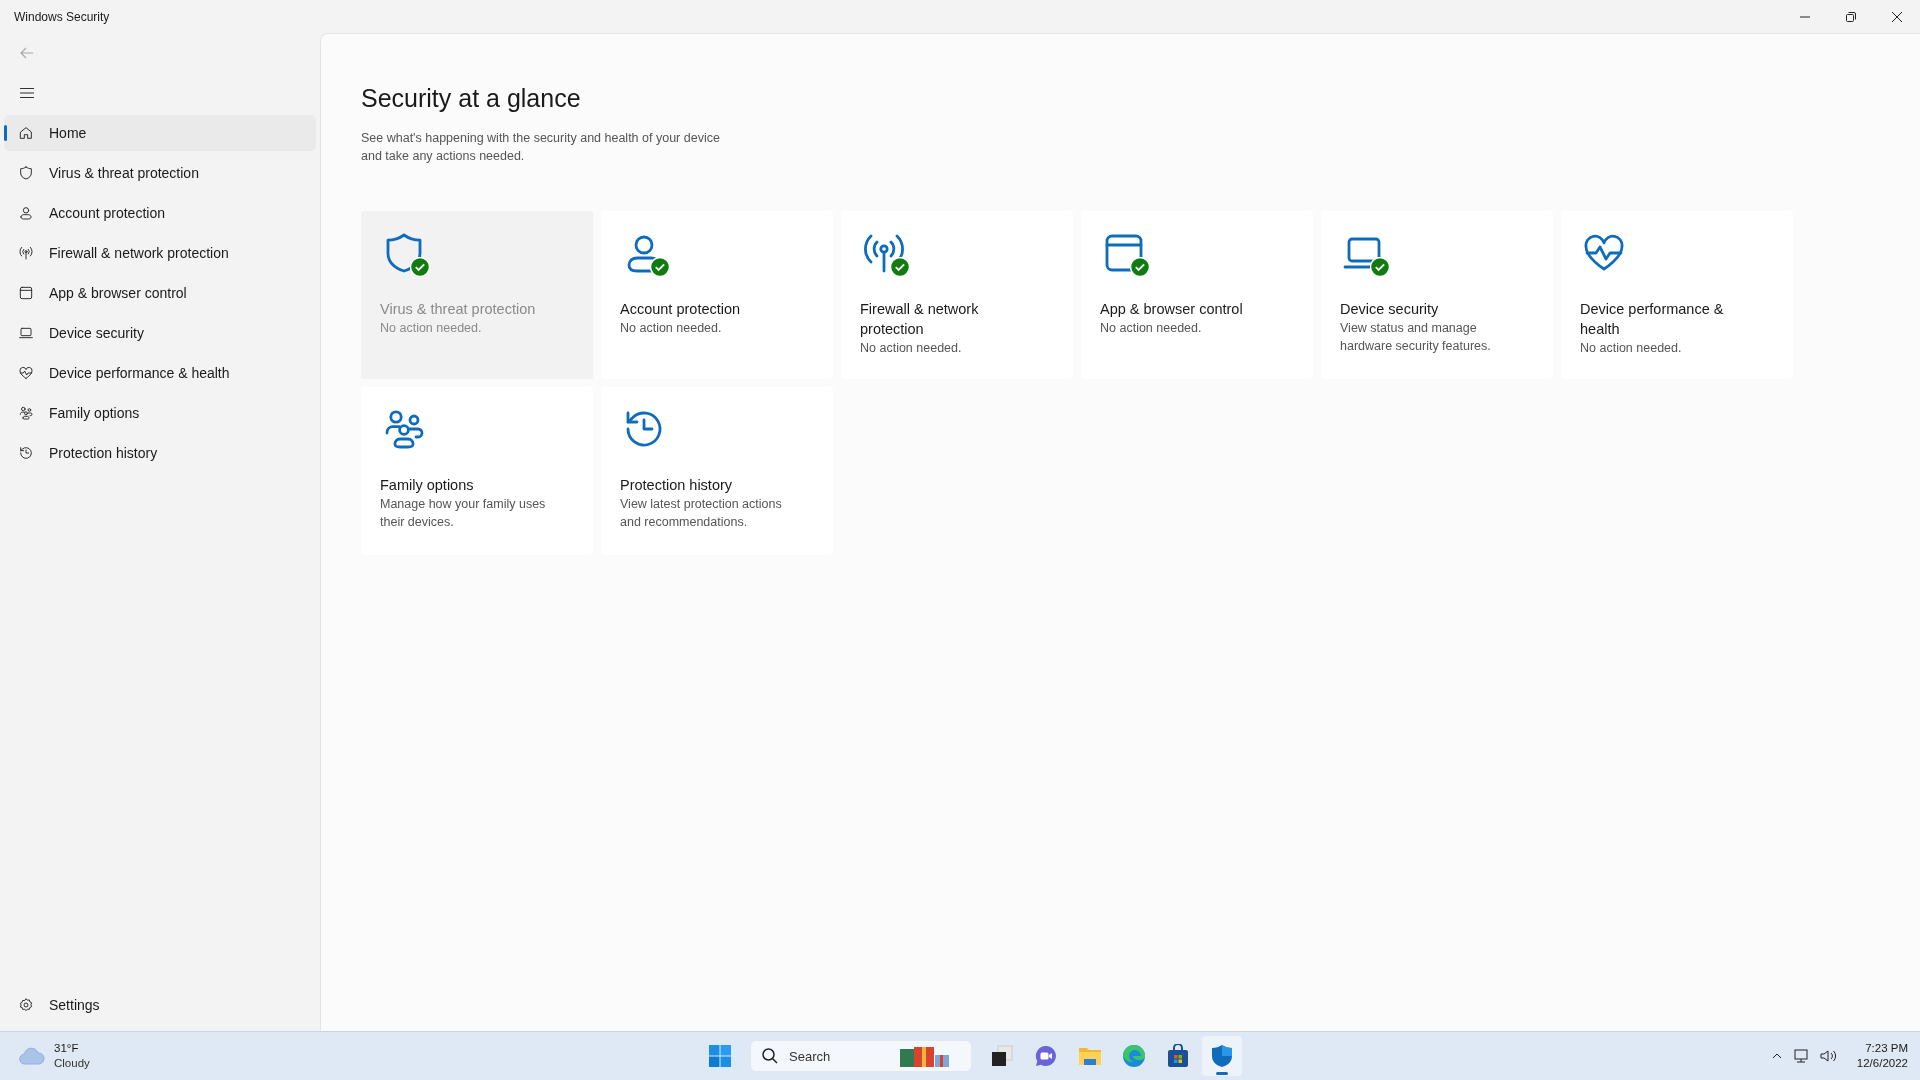 The image size is (1920, 1080). I want to click on heart-icon, so click(26, 373).